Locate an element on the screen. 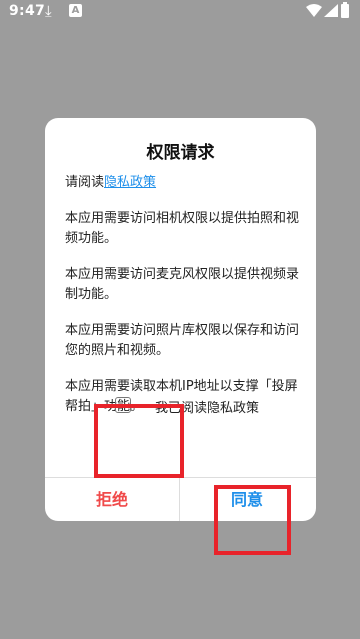 This screenshot has height=639, width=360. annotation-box-agree is located at coordinates (252, 520).